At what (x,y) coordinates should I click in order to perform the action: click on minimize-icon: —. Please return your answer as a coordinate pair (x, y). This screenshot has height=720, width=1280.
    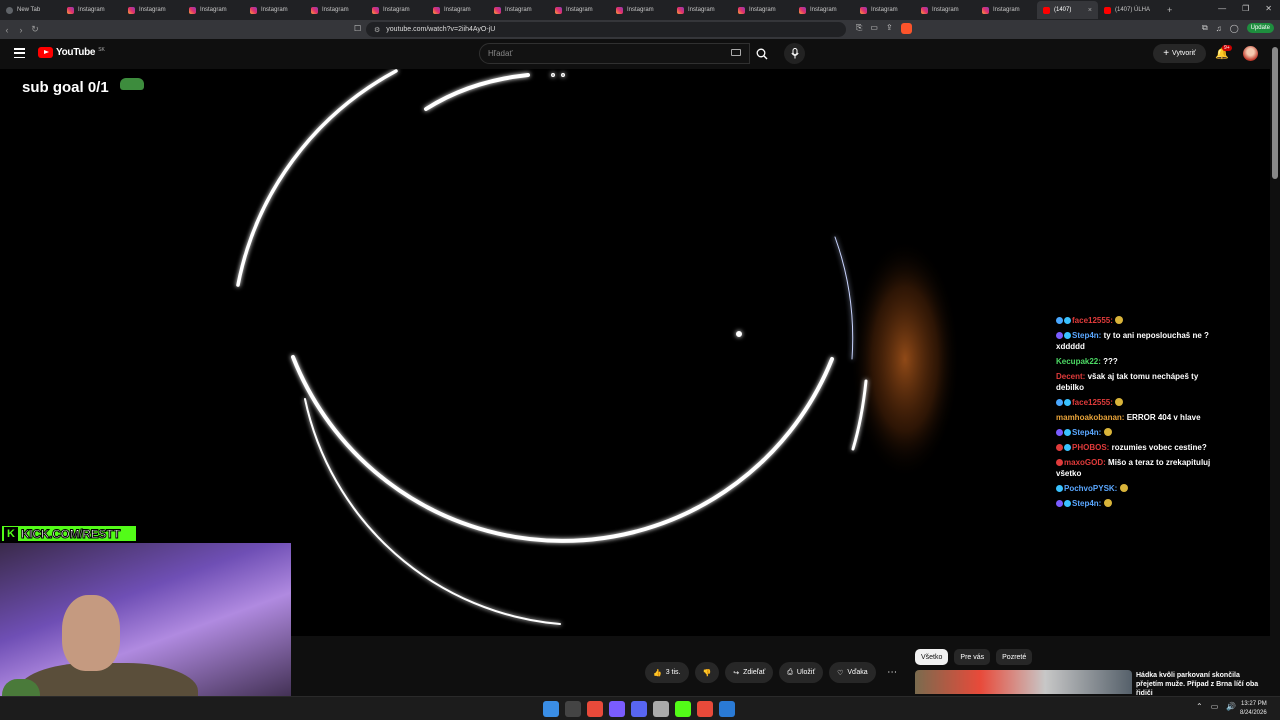
    Looking at the image, I should click on (1222, 8).